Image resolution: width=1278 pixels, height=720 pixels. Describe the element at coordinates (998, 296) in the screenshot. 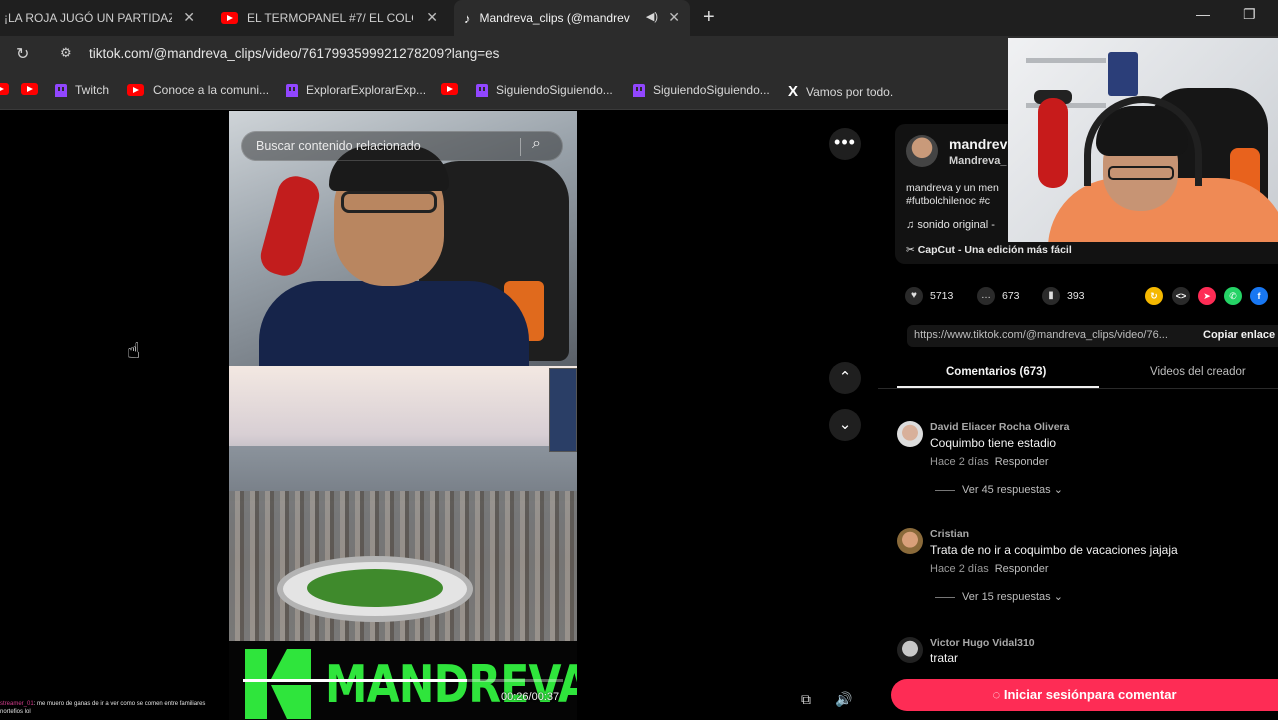

I see `comment-button: … 673` at that location.